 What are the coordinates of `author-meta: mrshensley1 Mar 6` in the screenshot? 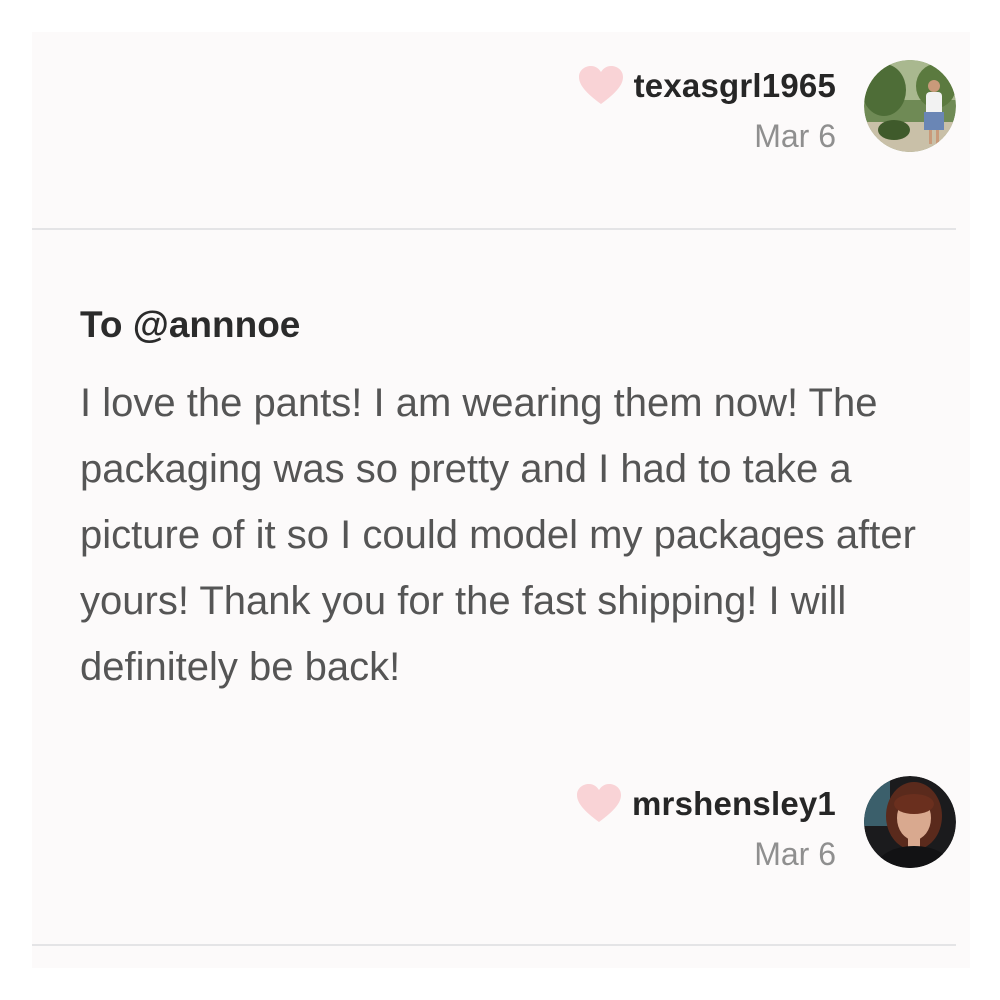 It's located at (706, 828).